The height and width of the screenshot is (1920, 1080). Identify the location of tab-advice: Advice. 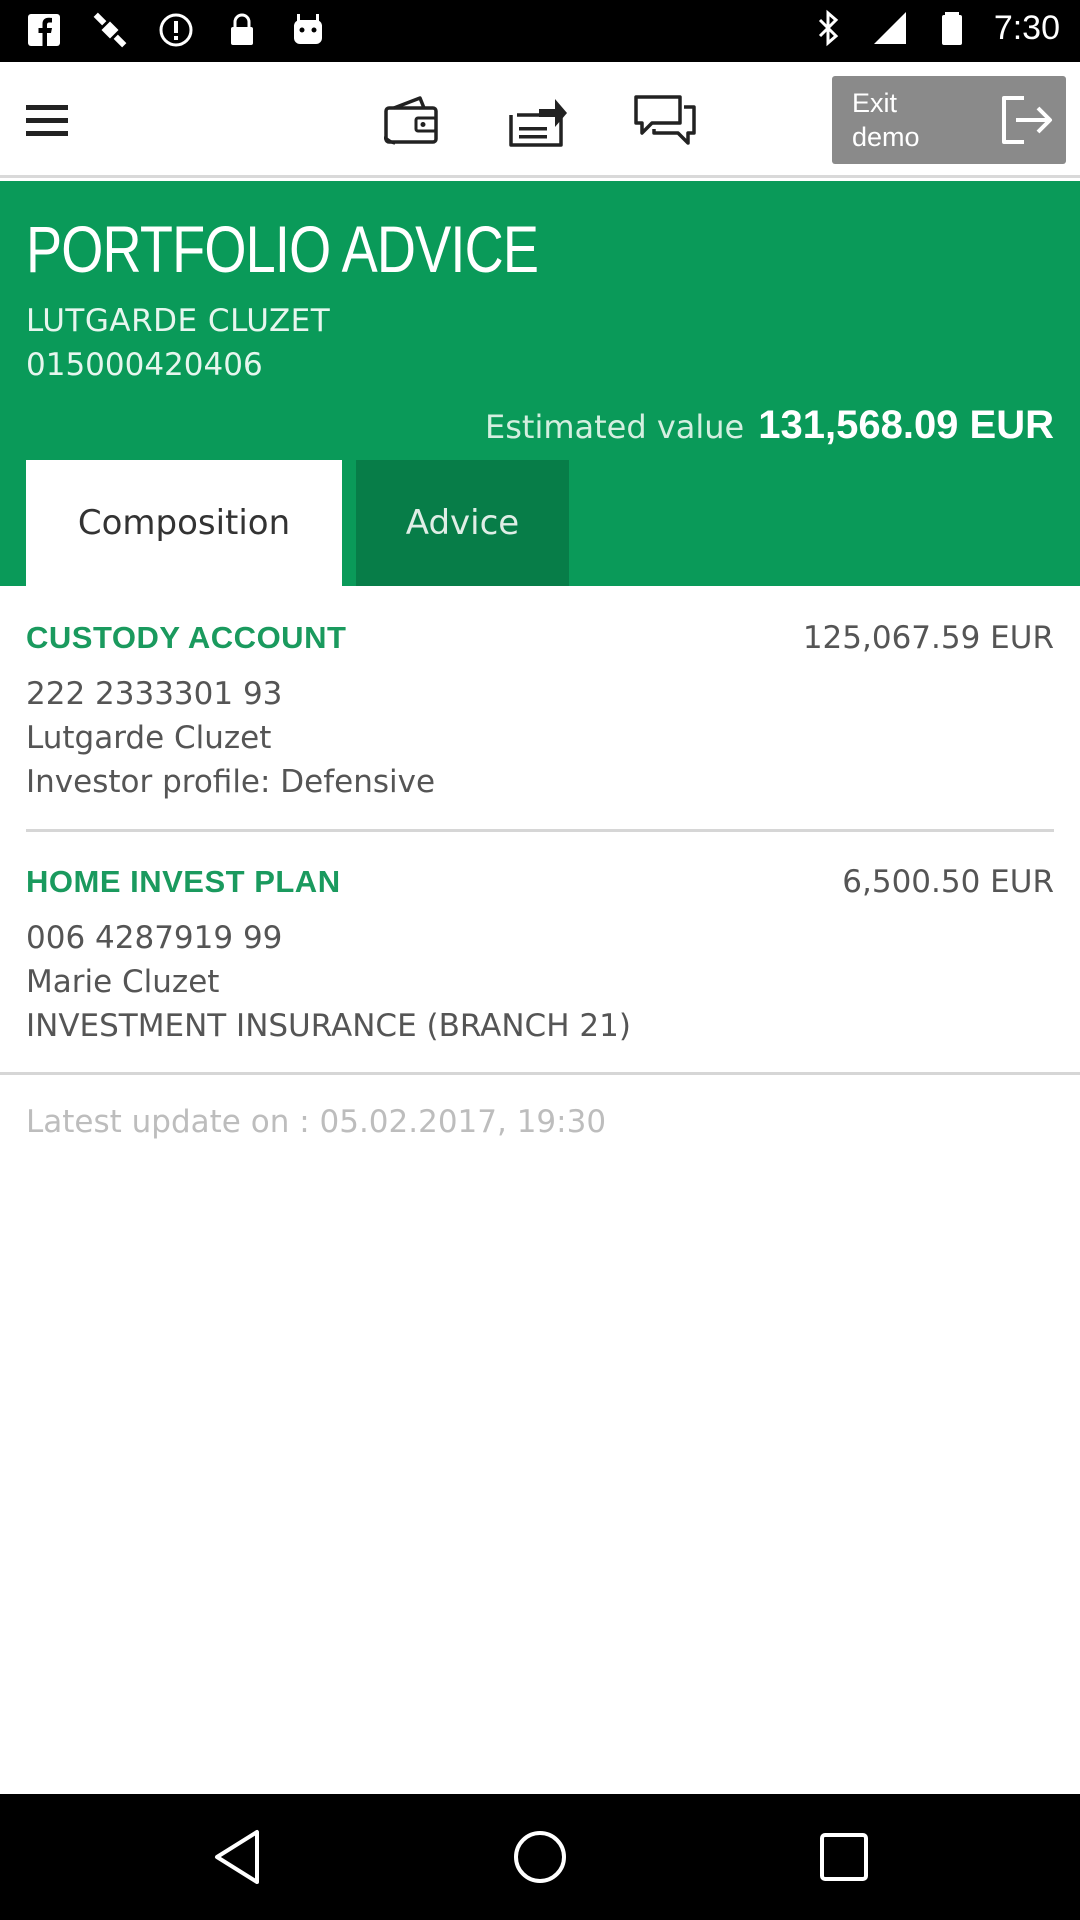
(462, 523).